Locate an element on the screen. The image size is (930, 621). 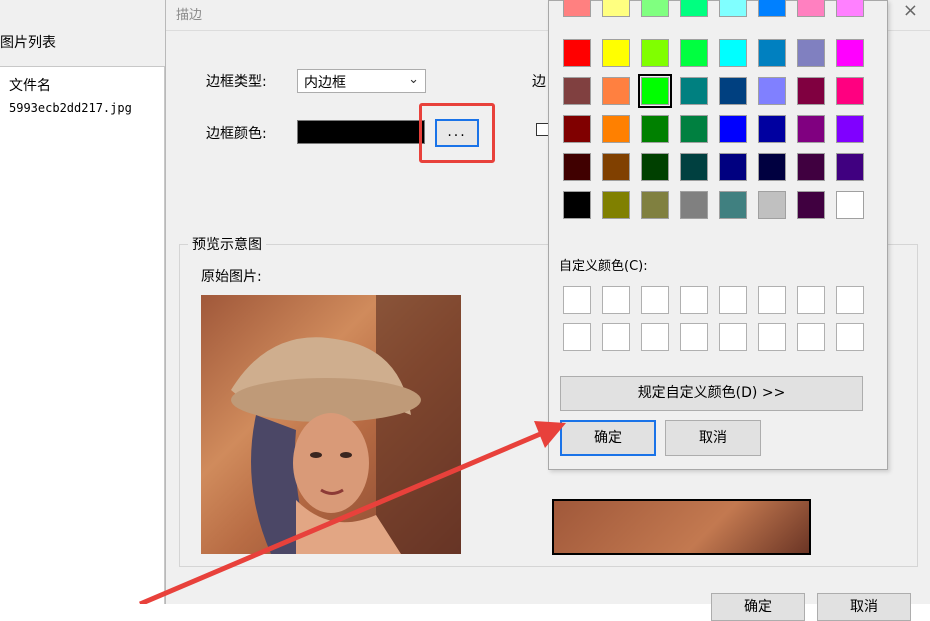
define-custom-color-button: 规定自定义颜色(D) >> is located at coordinates (711, 393).